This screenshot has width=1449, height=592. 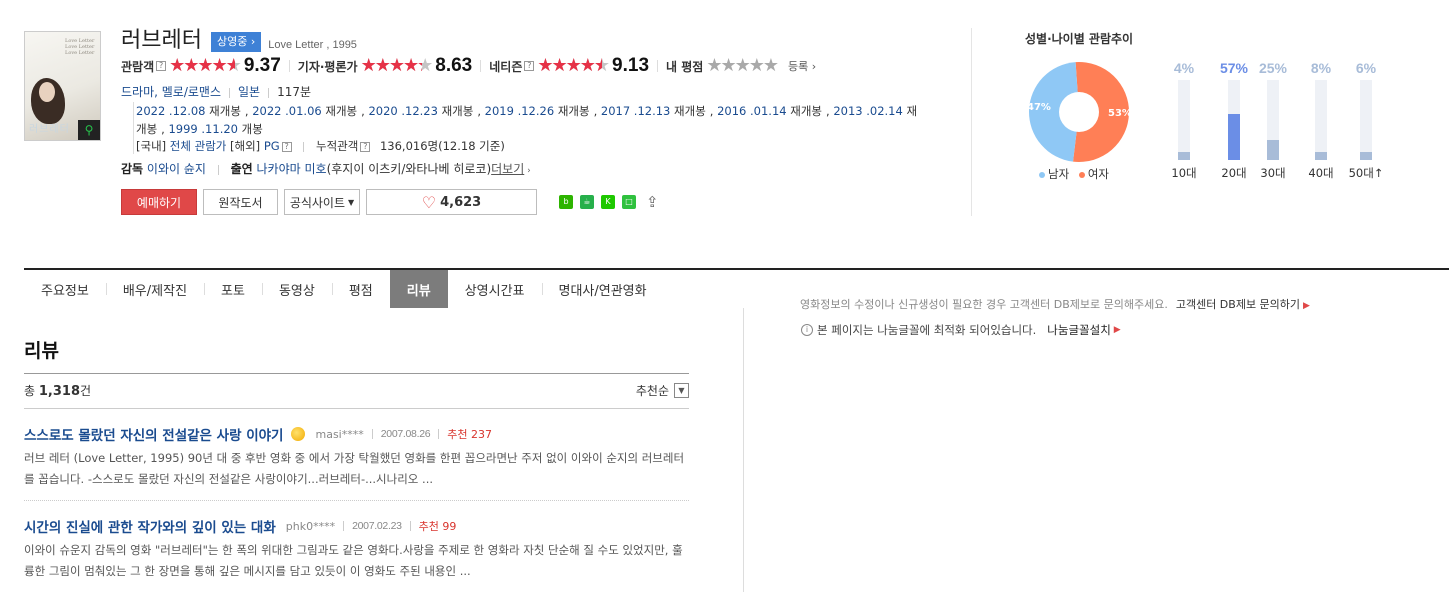 I want to click on review-sort: 추천순 ▼, so click(x=662, y=390).